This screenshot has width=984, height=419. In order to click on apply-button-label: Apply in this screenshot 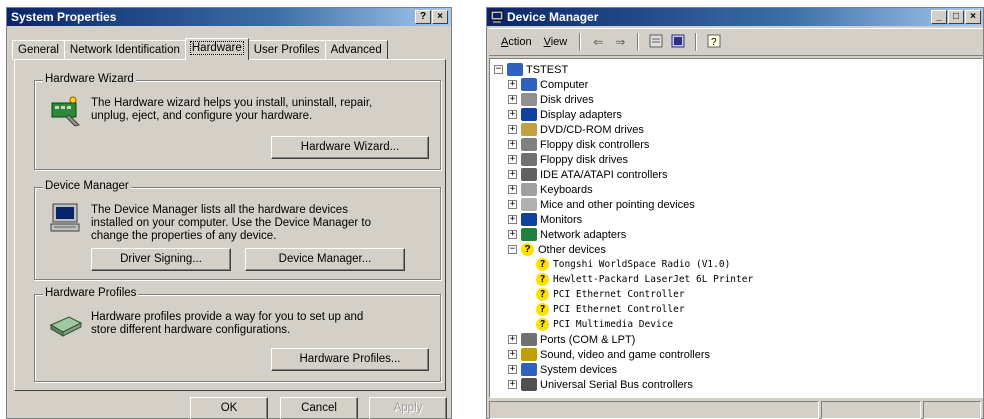, I will do `click(408, 408)`.